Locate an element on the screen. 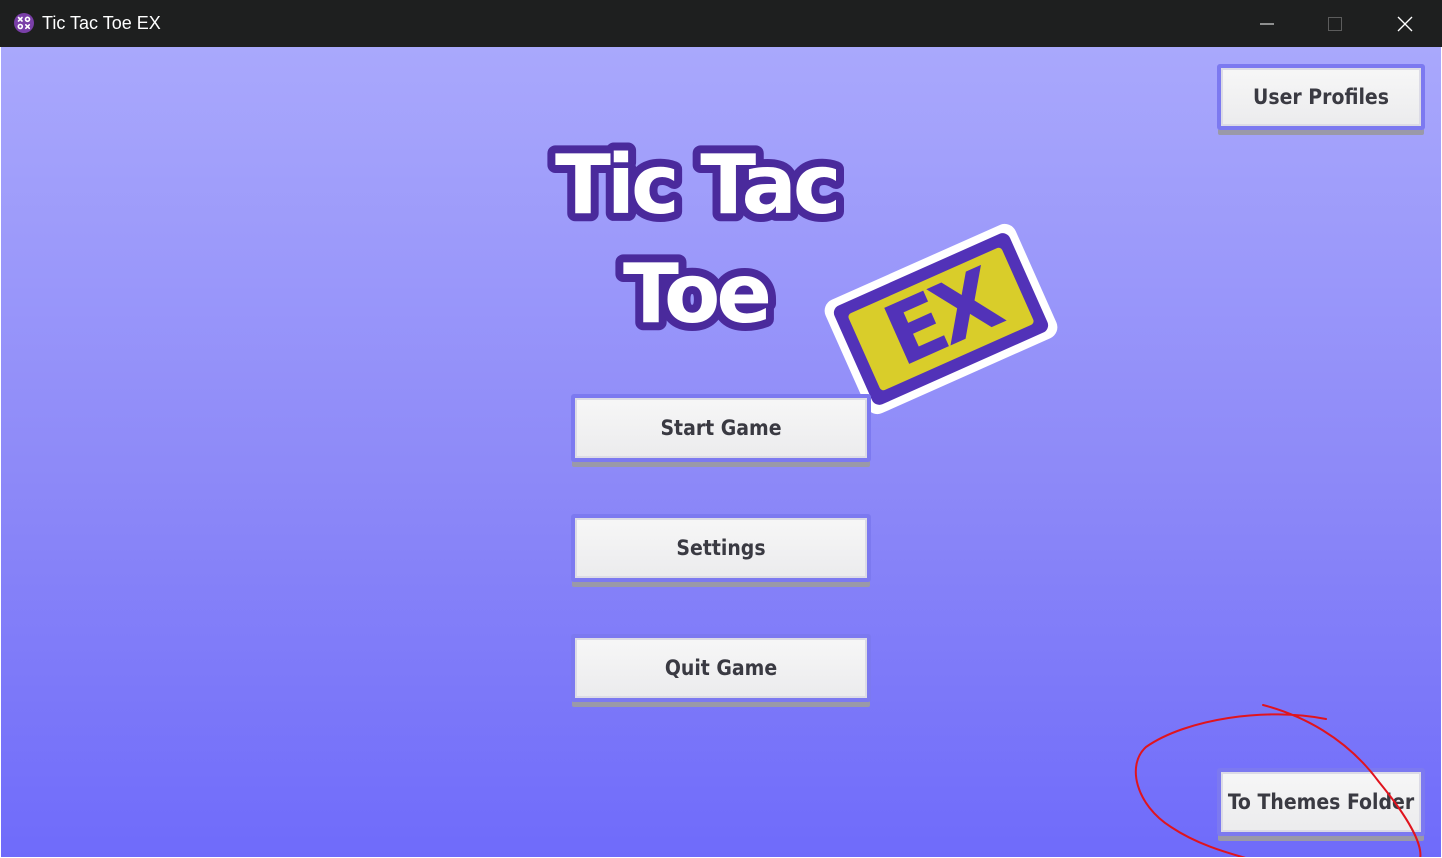  start-game-button: Start Game is located at coordinates (721, 428).